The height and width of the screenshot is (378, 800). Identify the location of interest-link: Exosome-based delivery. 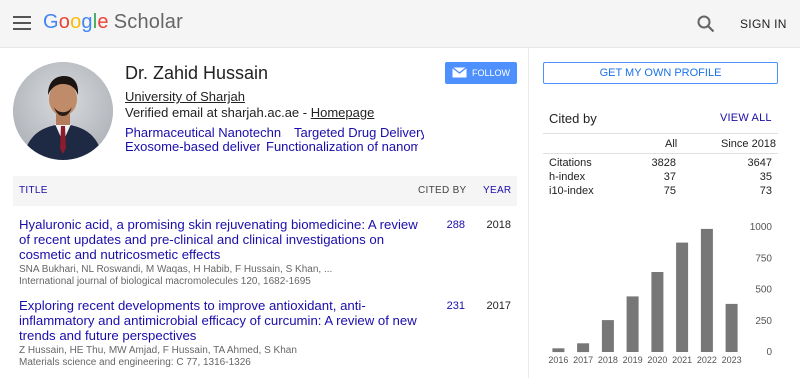
(192, 146).